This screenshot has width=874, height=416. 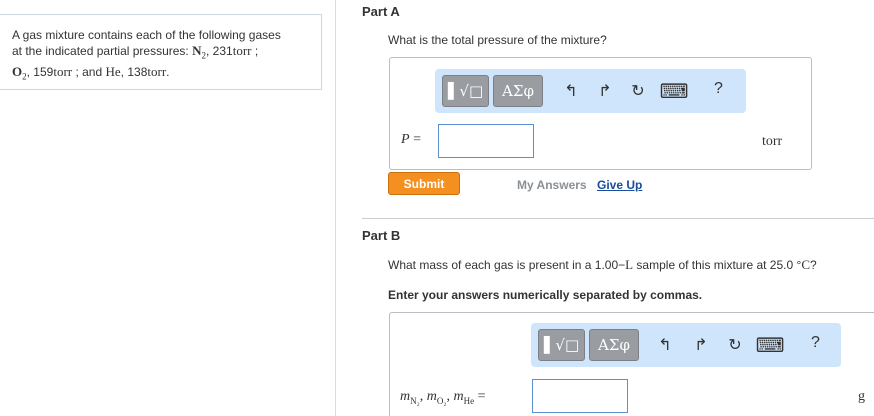 I want to click on o2-pressure: , 159, so click(x=40, y=71).